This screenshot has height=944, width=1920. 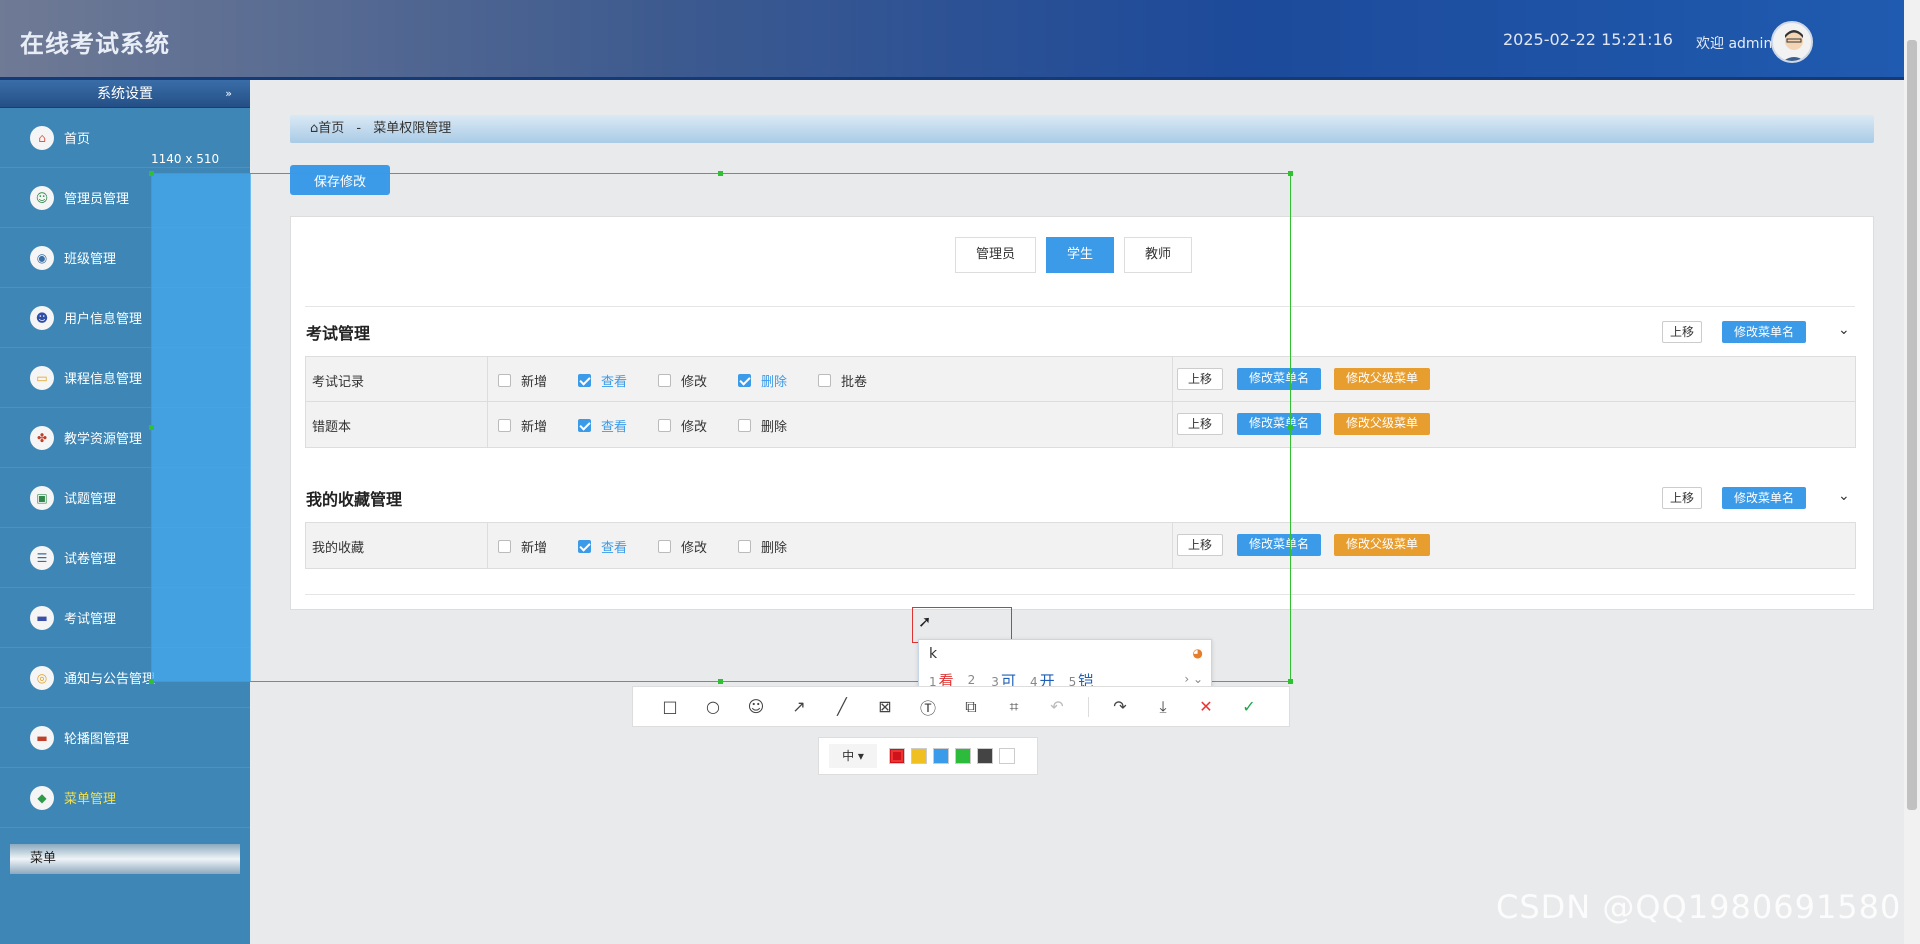 What do you see at coordinates (42, 797) in the screenshot?
I see `menu-icon: ◆` at bounding box center [42, 797].